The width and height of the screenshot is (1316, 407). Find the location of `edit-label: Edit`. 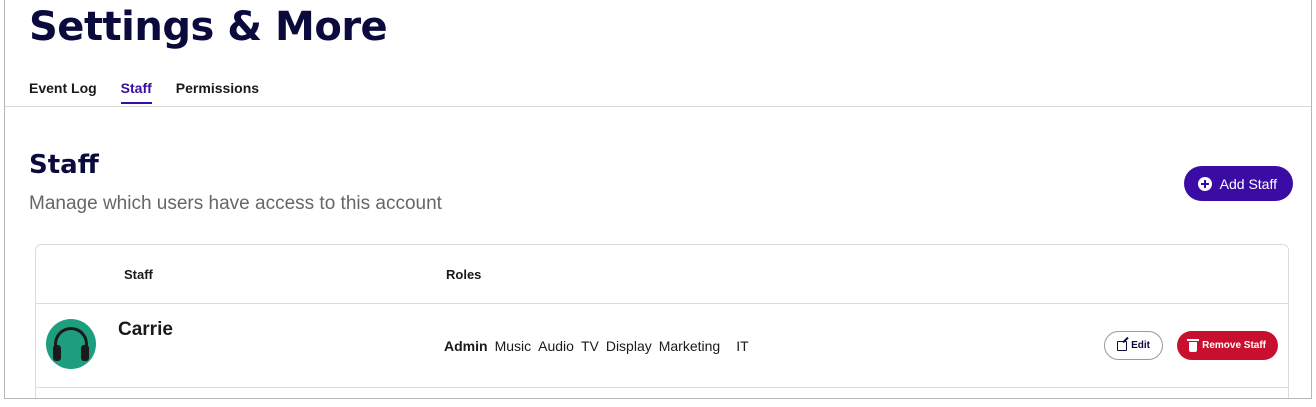

edit-label: Edit is located at coordinates (1140, 345).